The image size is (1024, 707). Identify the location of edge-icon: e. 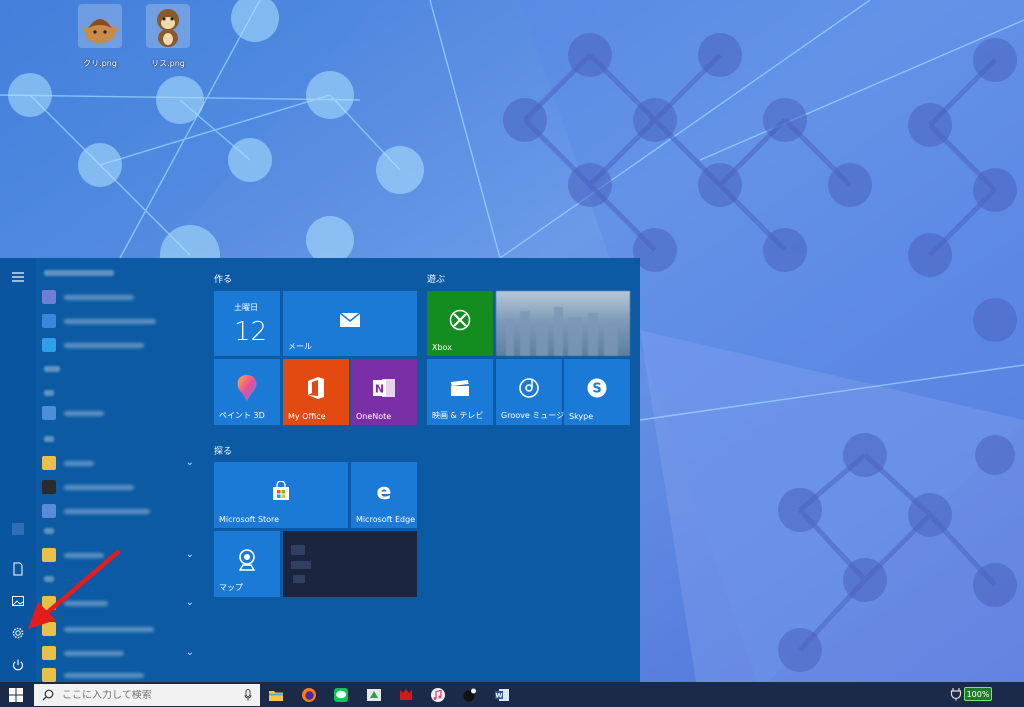
(384, 491).